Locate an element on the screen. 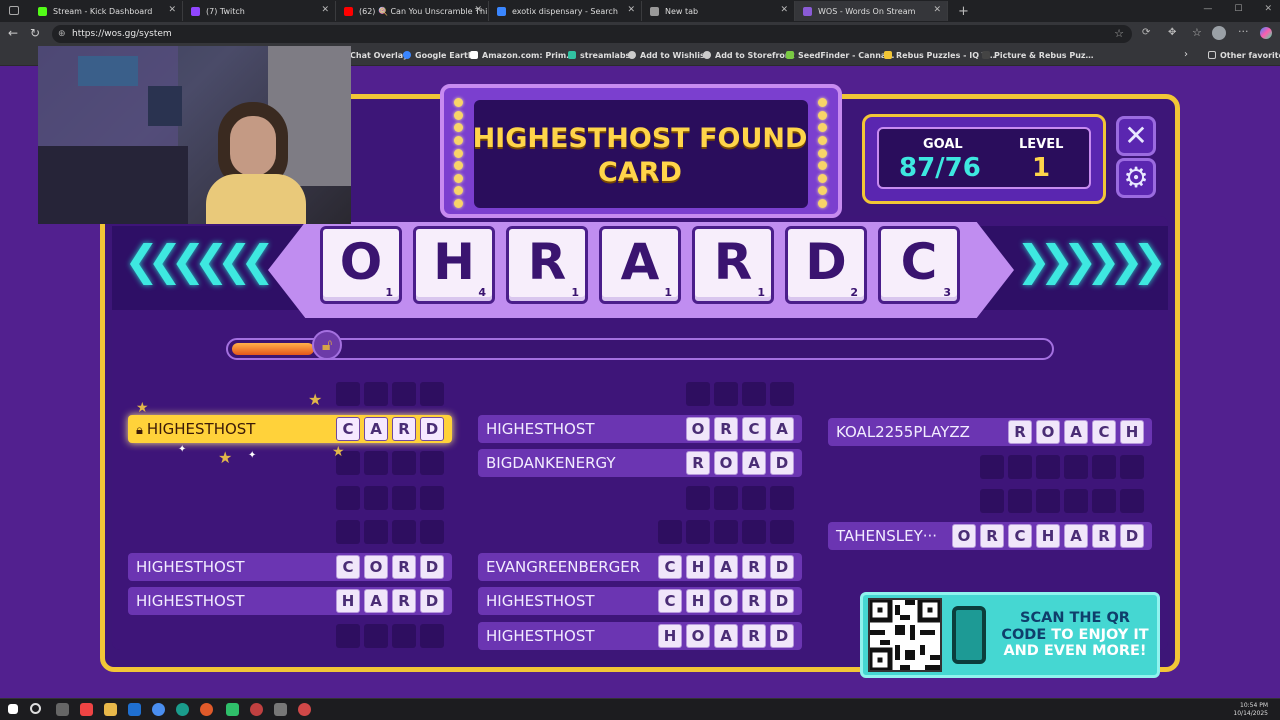  search-icon is located at coordinates (35, 708).